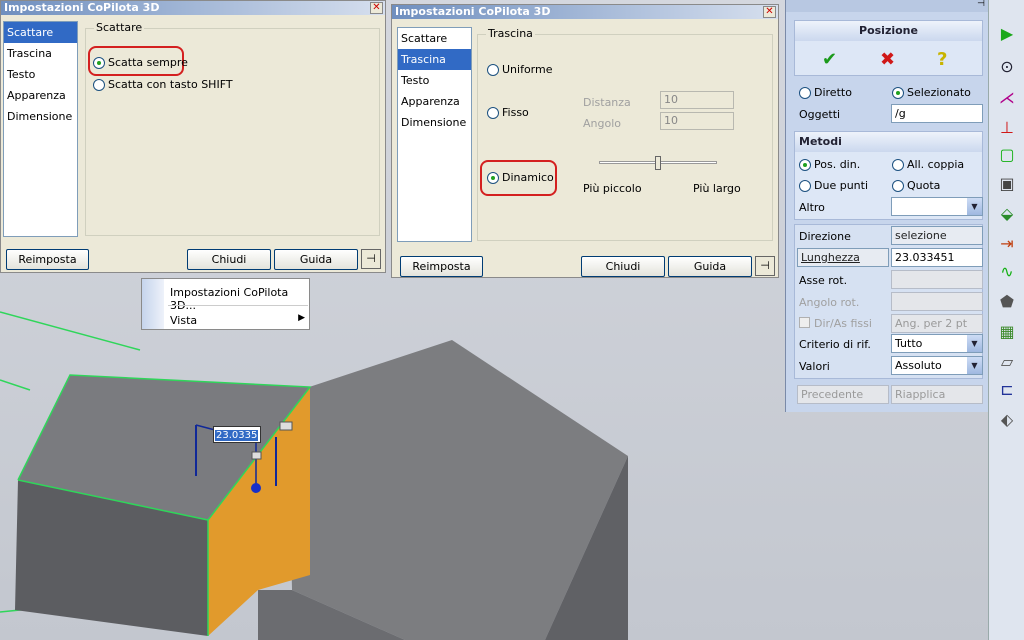  Describe the element at coordinates (1007, 154) in the screenshot. I see `square-icon: ▢` at that location.